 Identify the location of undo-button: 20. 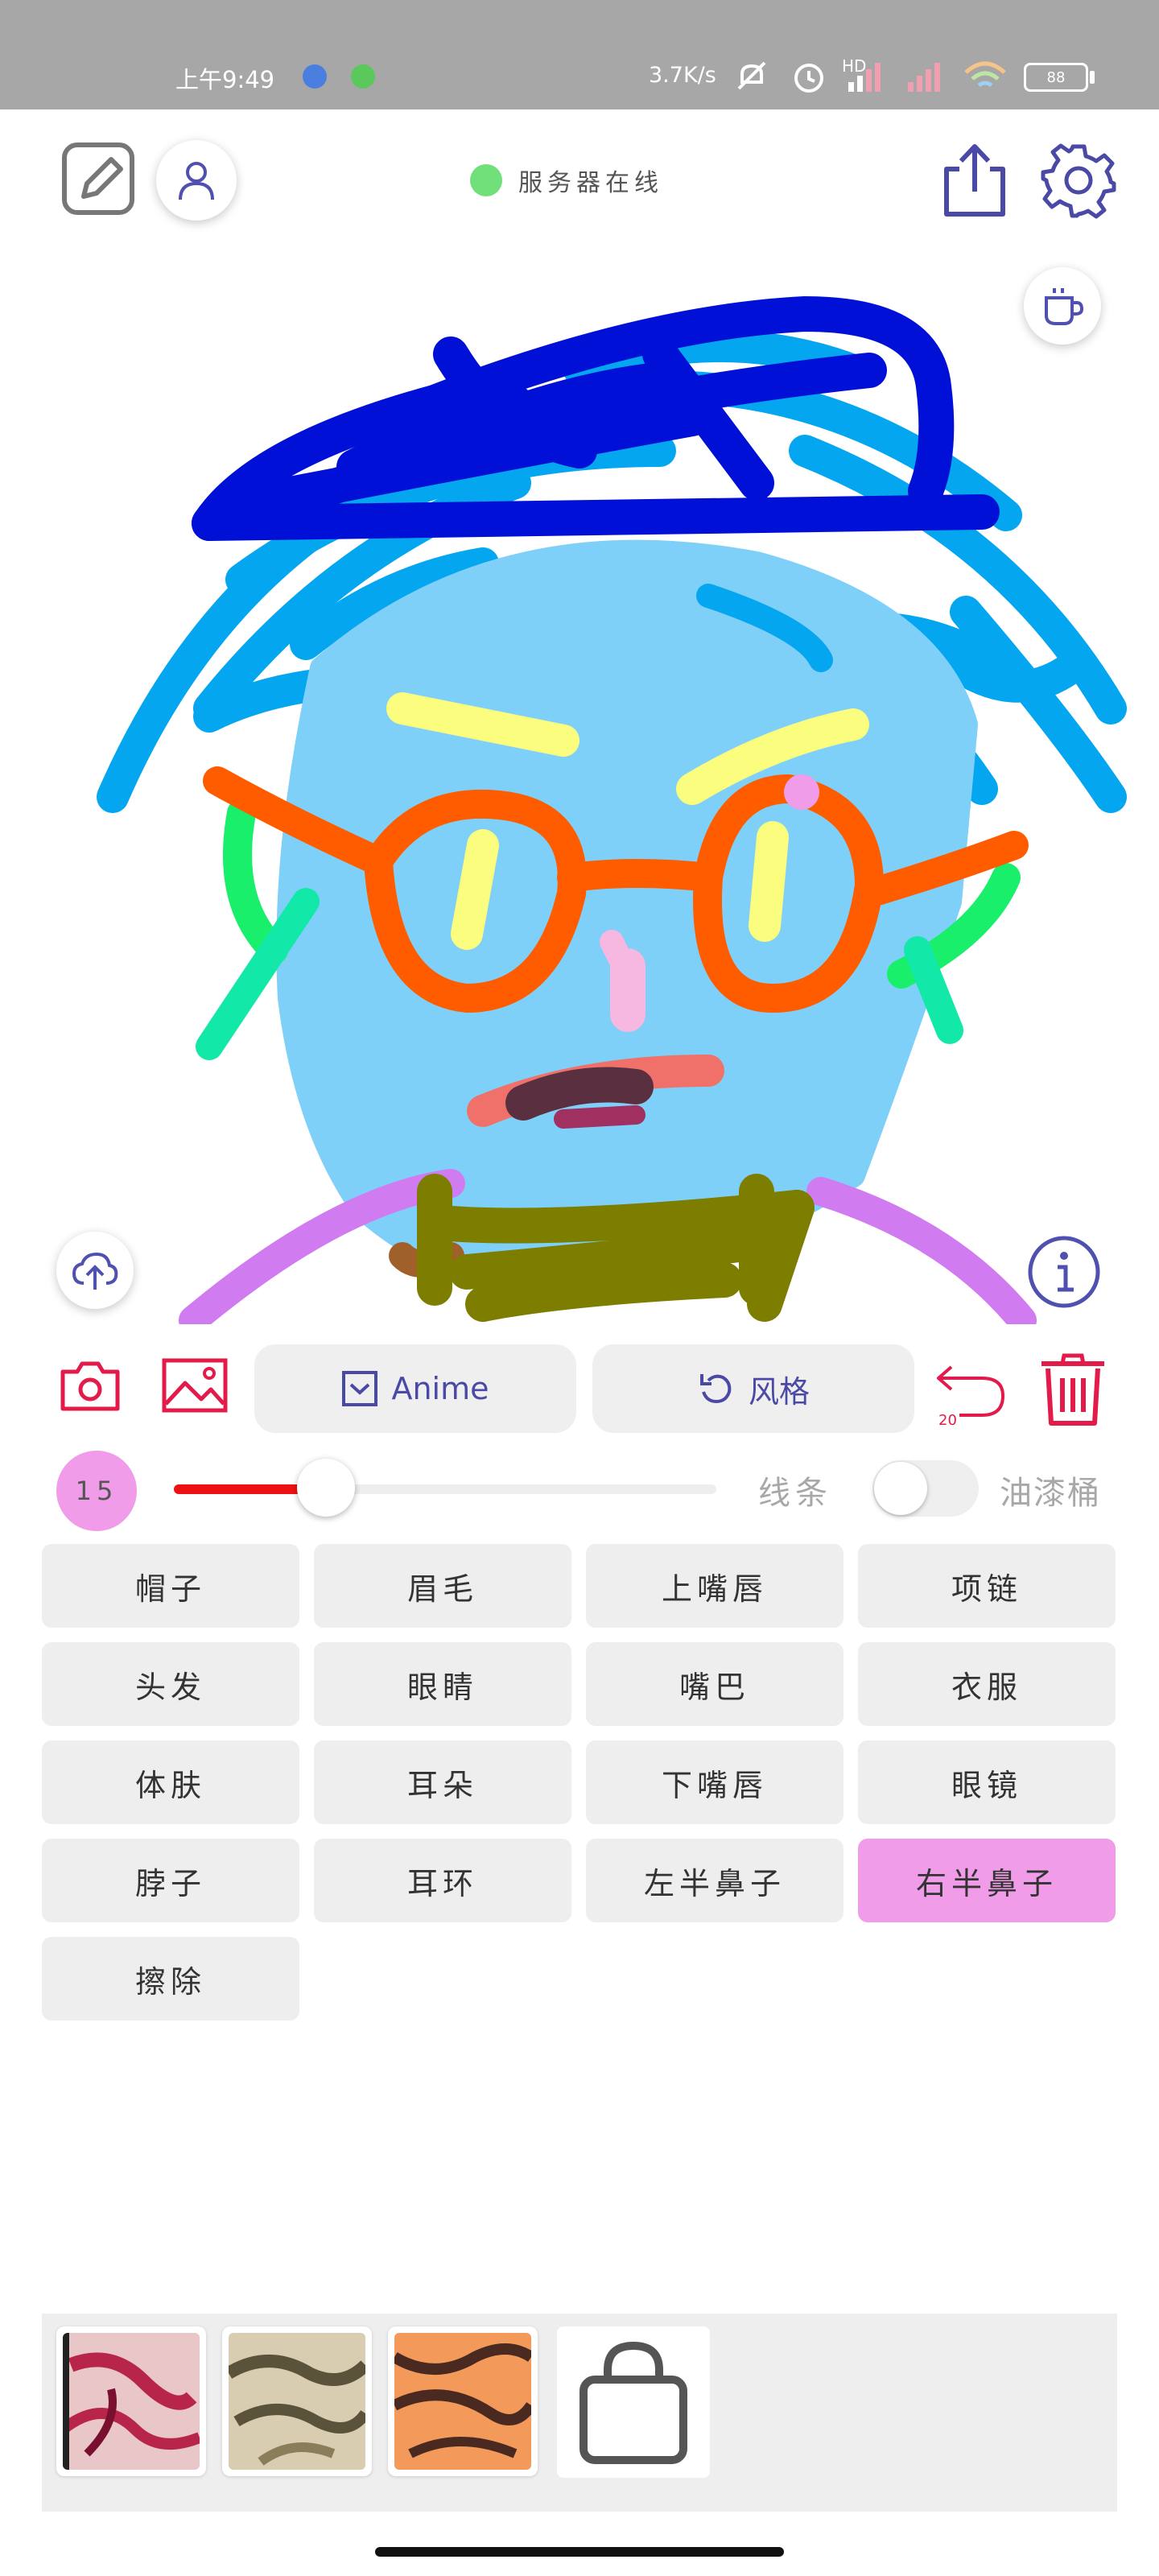
(971, 1393).